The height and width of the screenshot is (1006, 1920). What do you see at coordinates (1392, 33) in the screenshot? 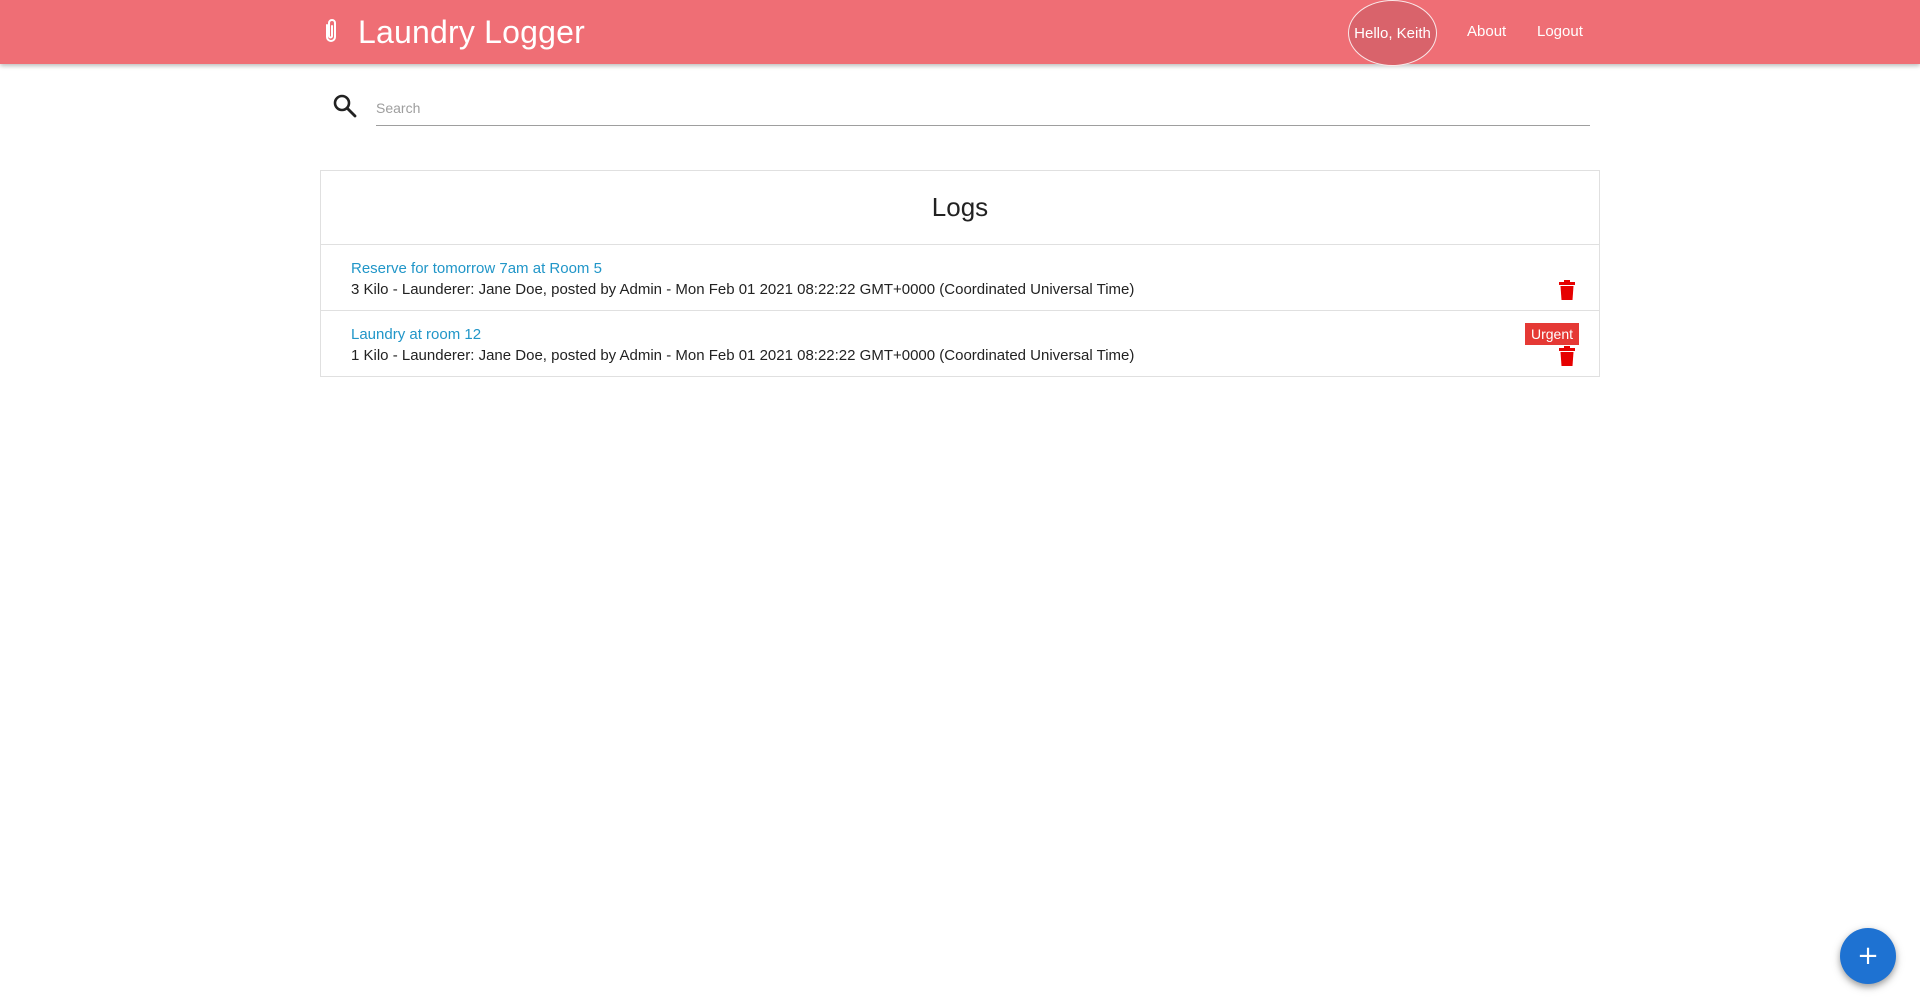
I see `user-greeting: Hello, Keith` at bounding box center [1392, 33].